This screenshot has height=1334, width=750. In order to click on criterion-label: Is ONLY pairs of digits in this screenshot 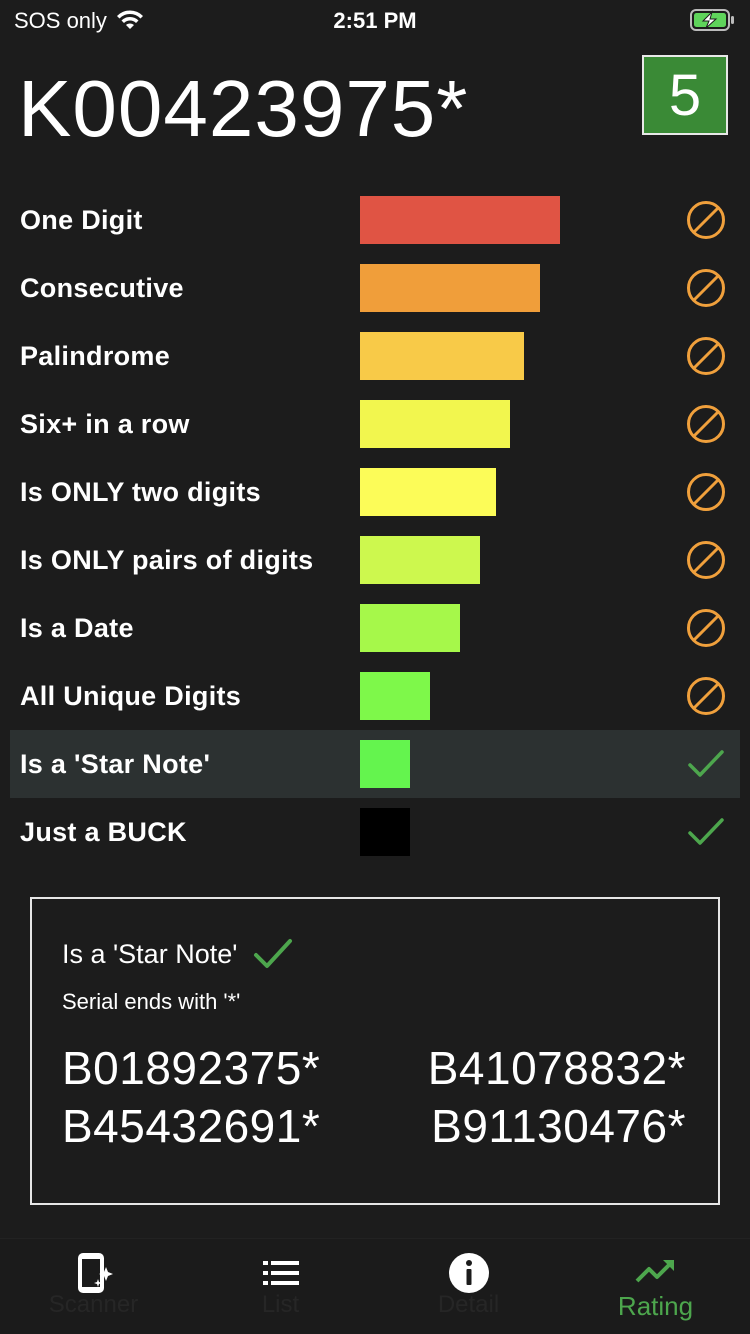, I will do `click(167, 559)`.